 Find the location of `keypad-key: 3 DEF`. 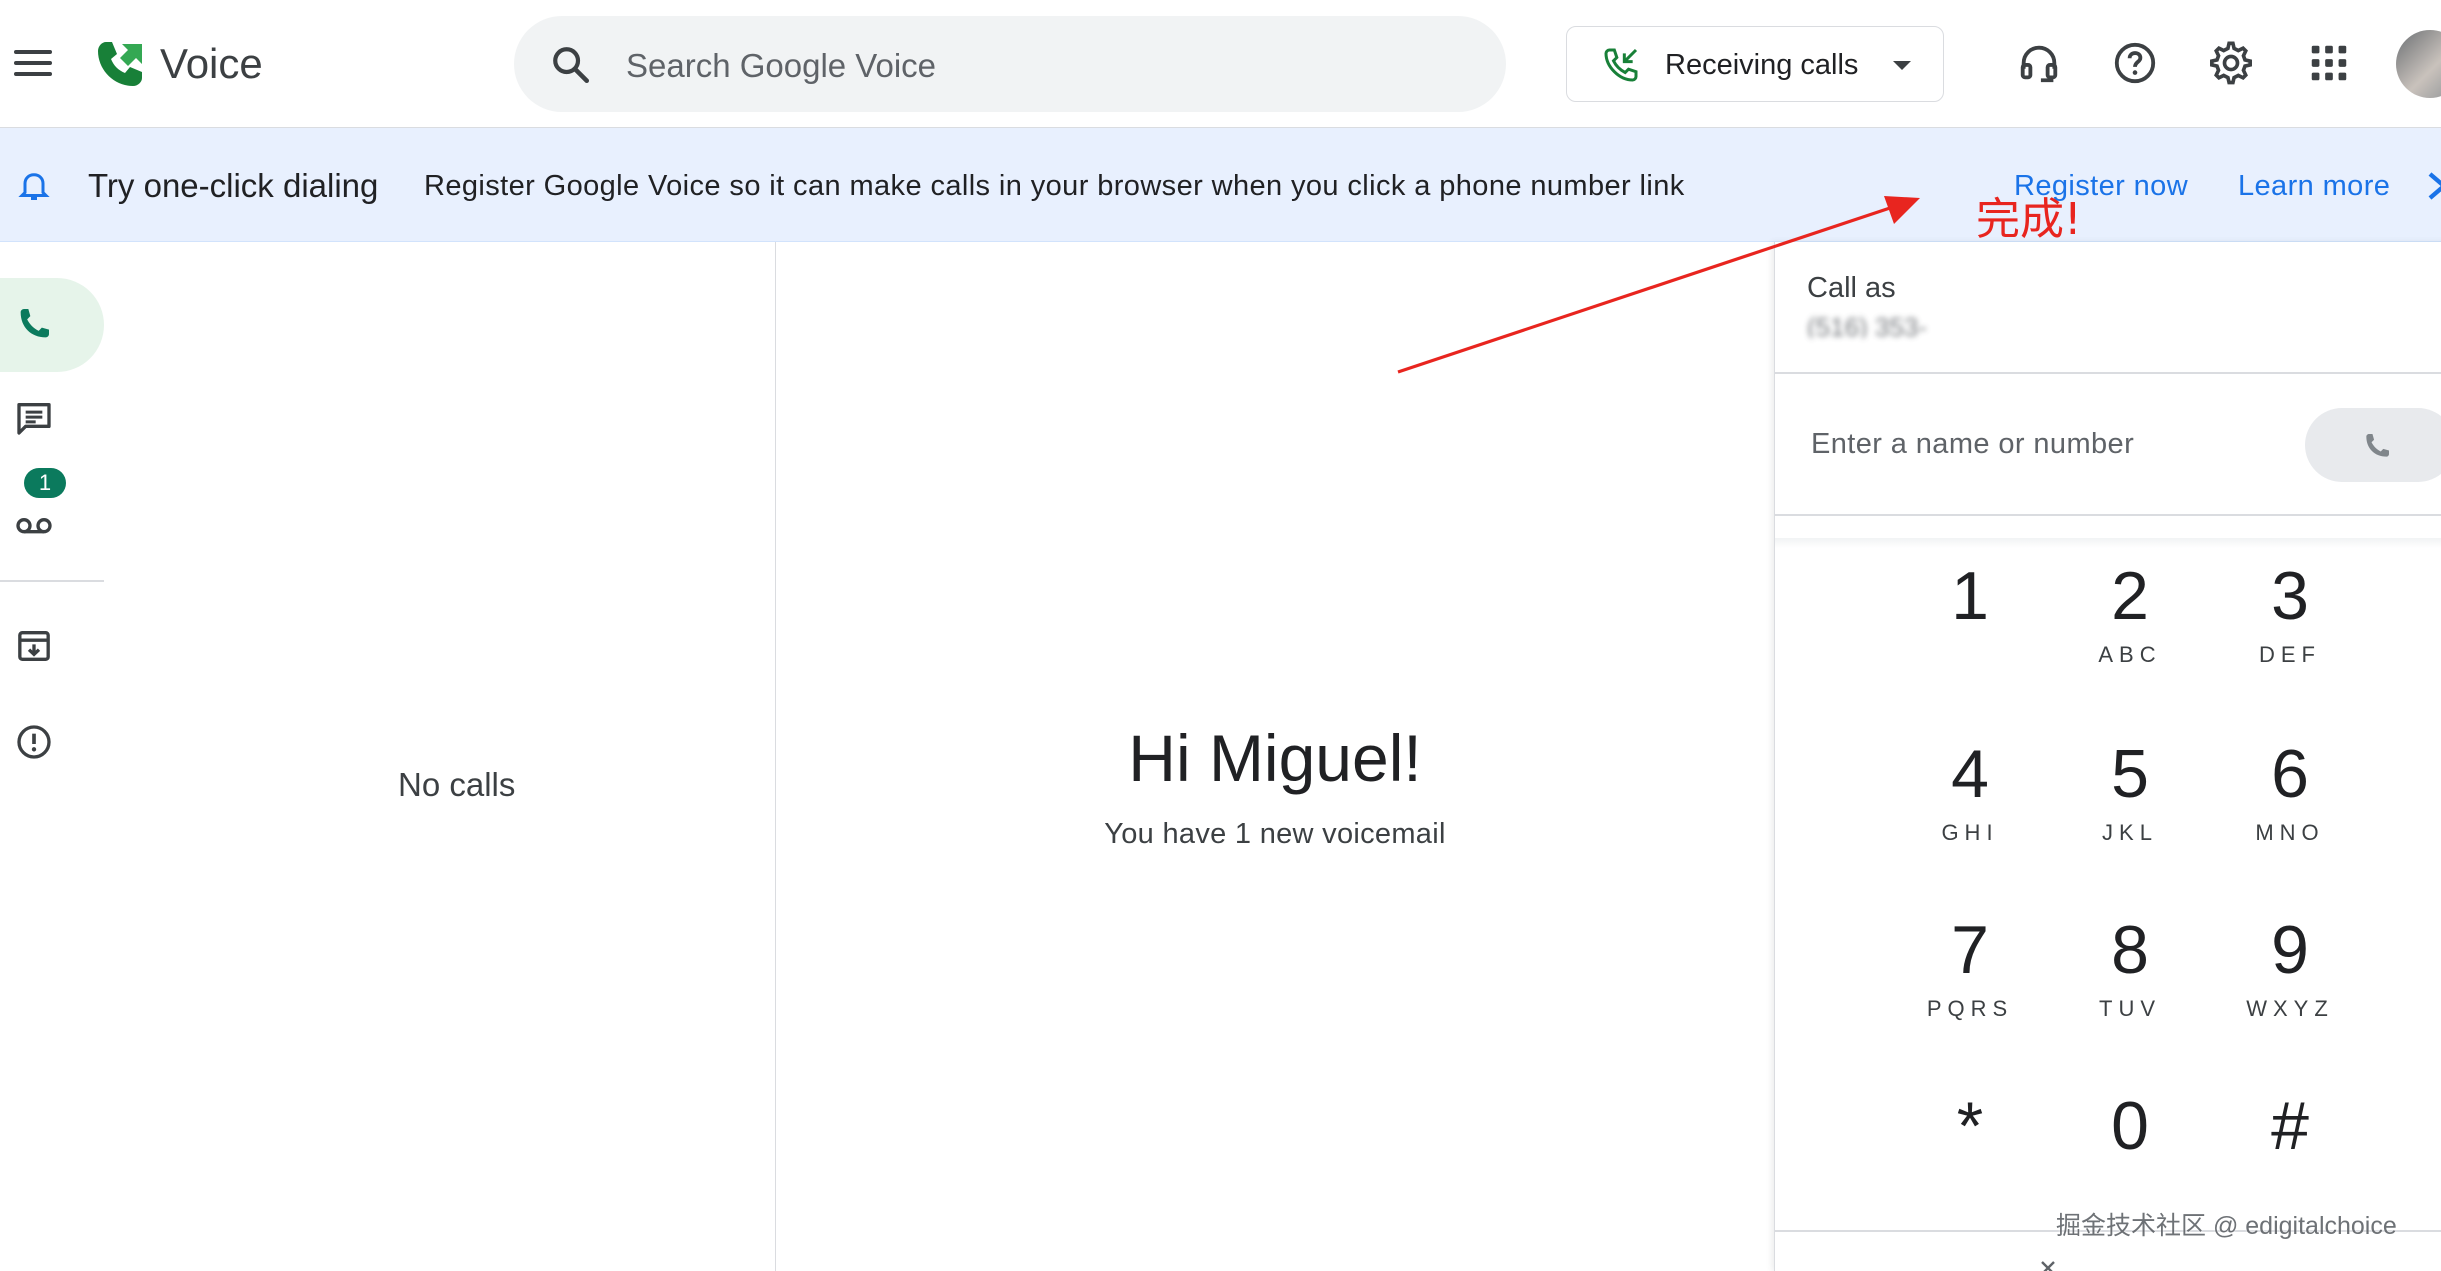

keypad-key: 3 DEF is located at coordinates (2290, 631).